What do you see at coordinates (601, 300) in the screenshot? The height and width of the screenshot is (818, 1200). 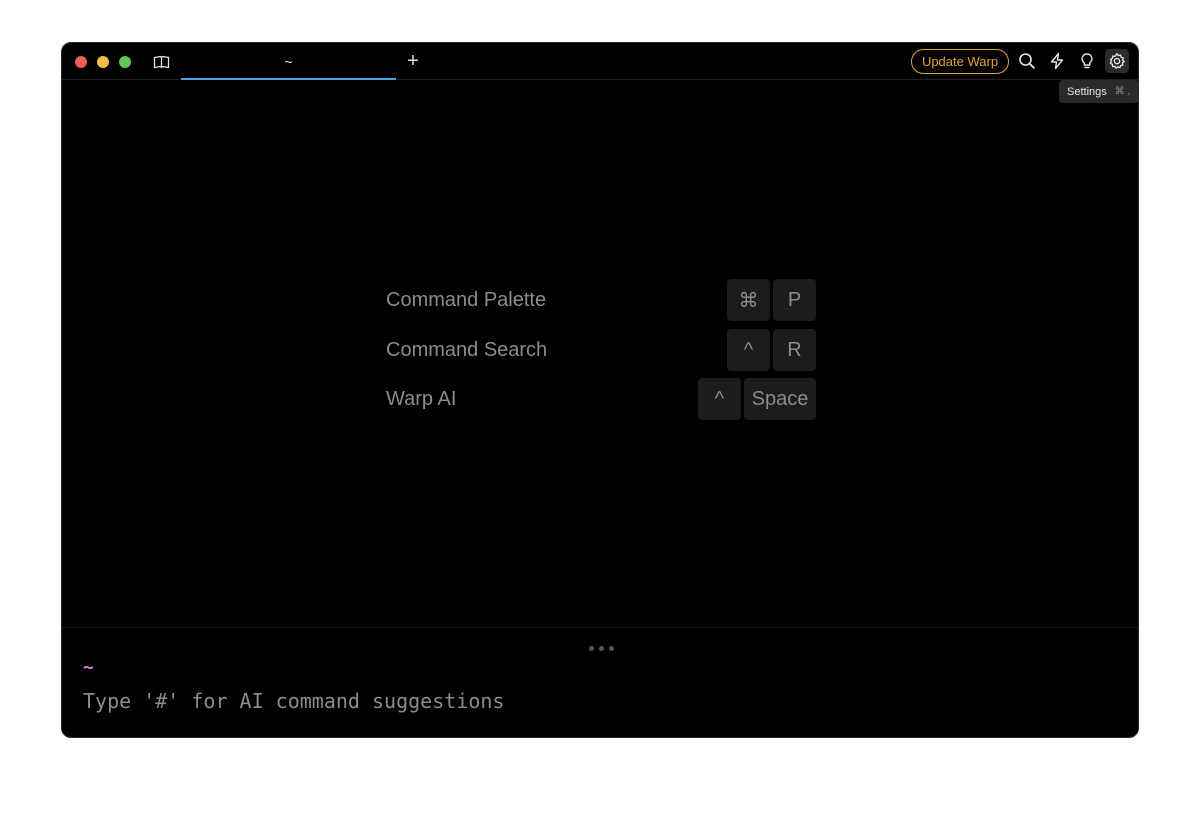 I see `shortcut-command-palette: Command Palette ⌘ P` at bounding box center [601, 300].